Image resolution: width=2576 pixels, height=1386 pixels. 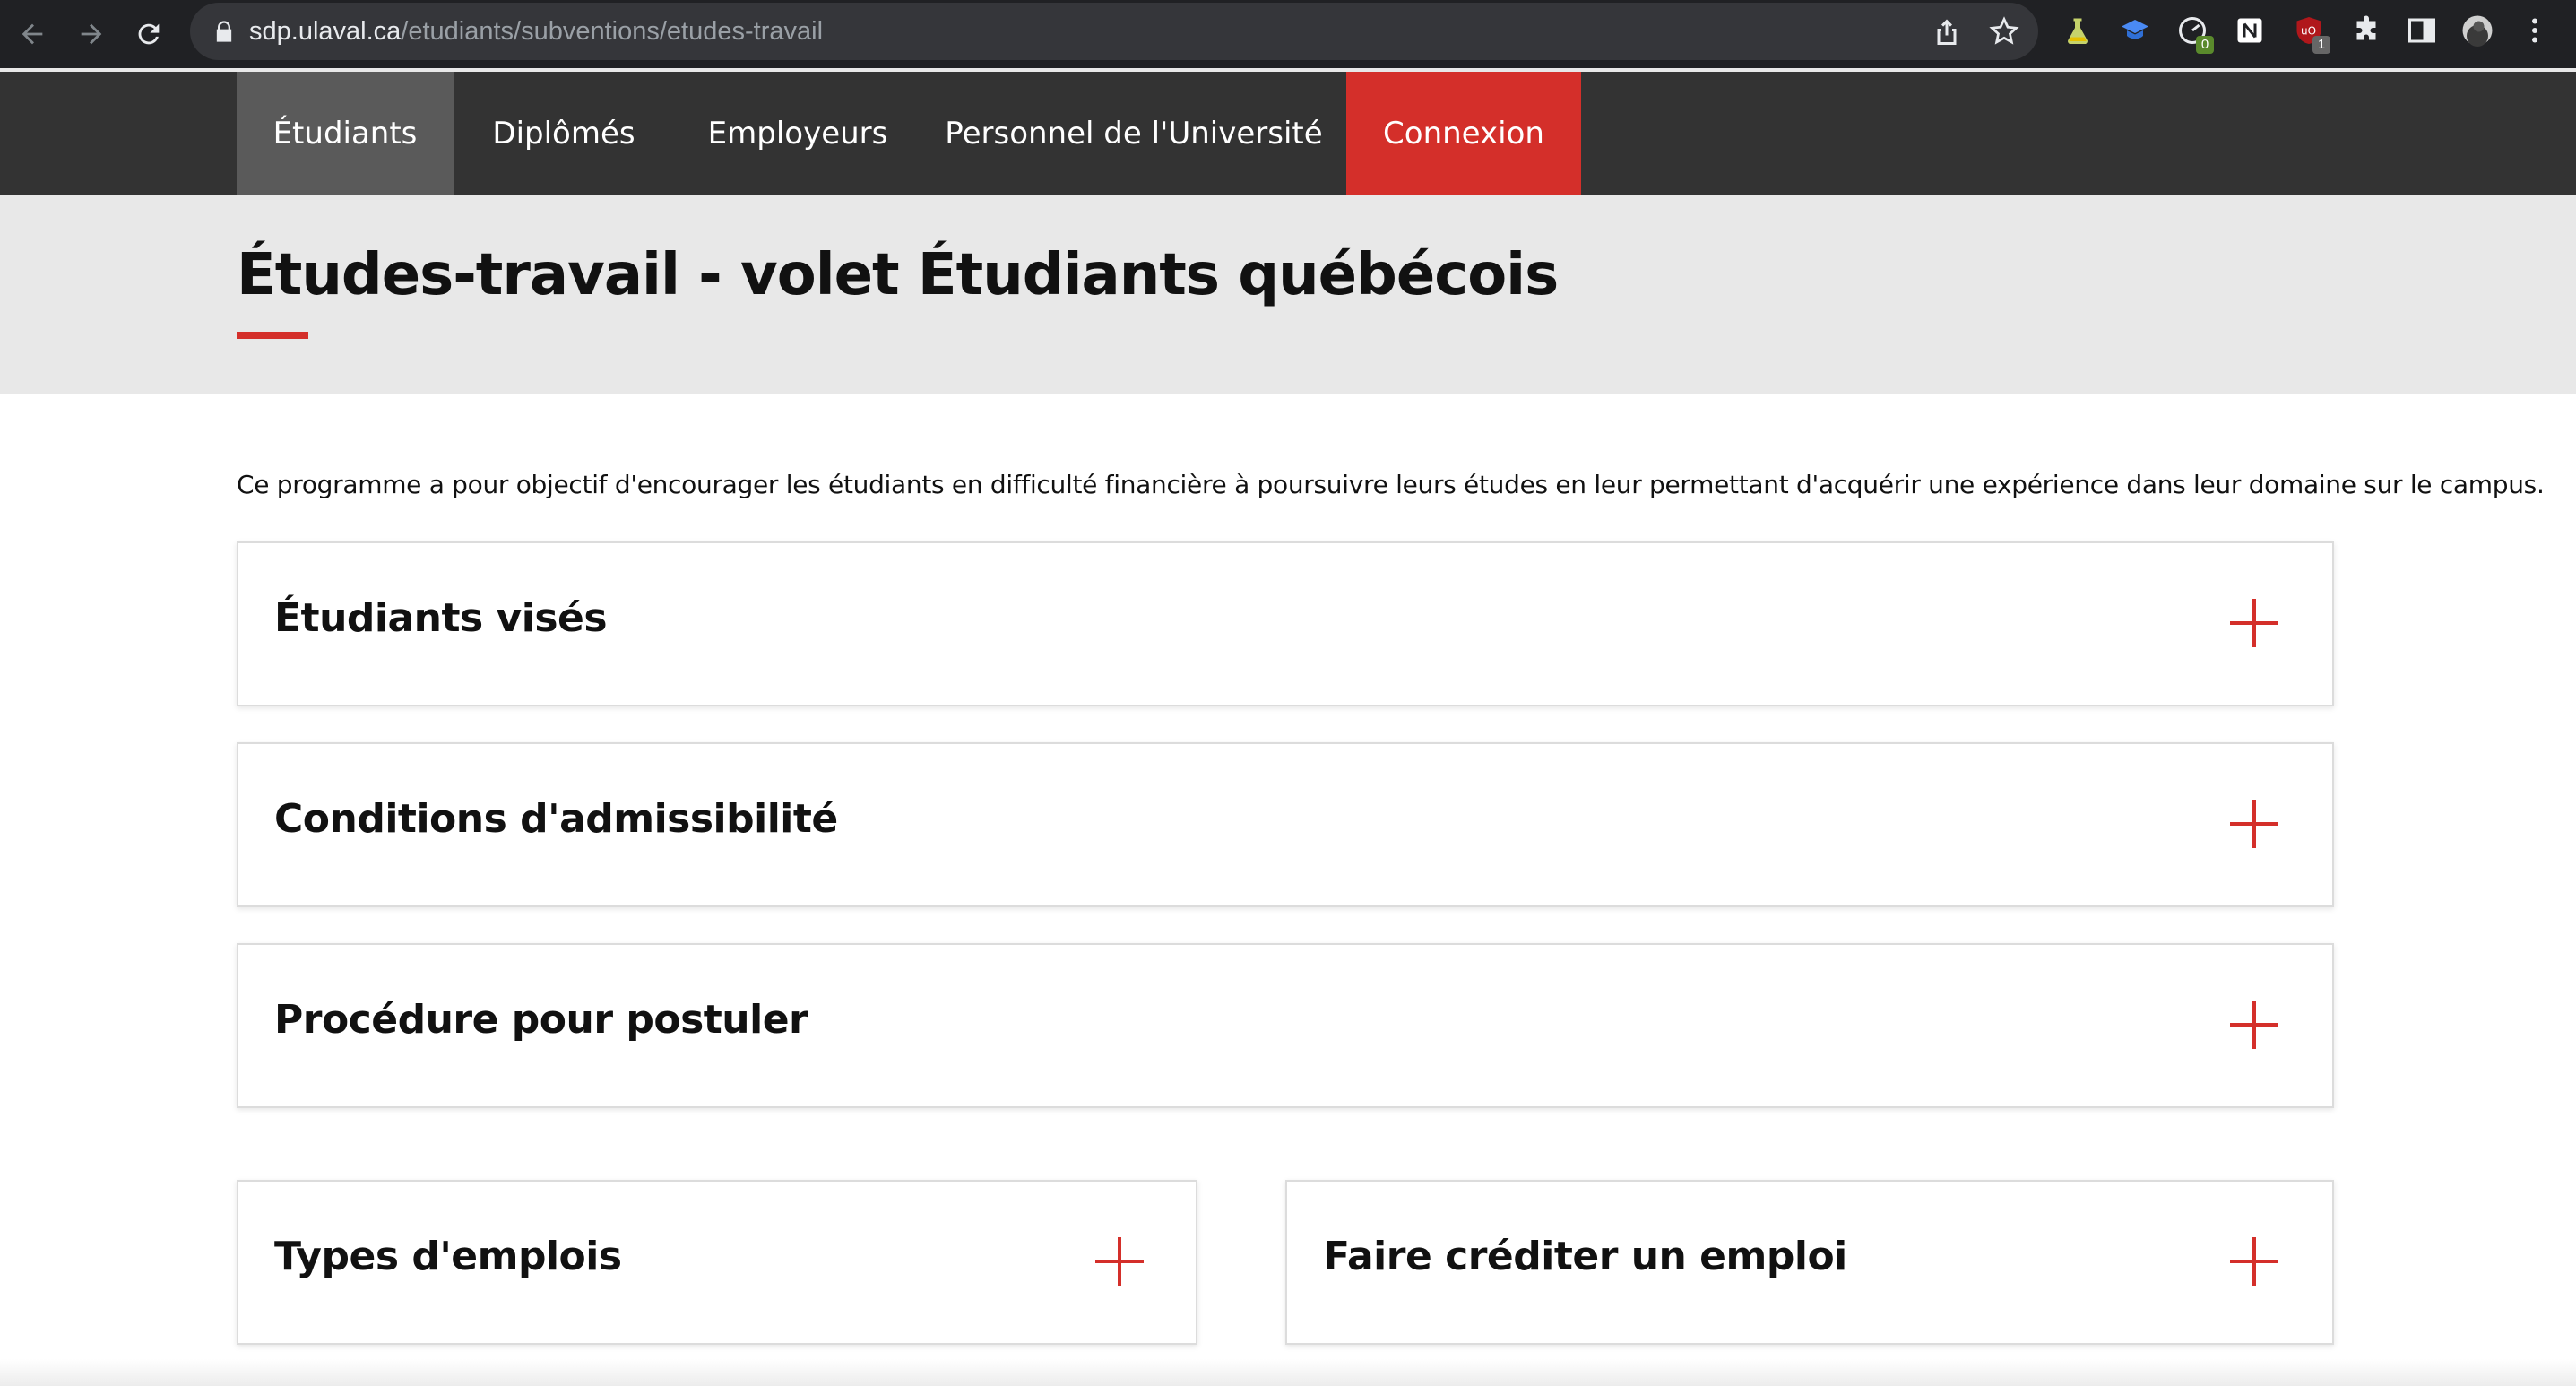 I want to click on forward-button, so click(x=91, y=34).